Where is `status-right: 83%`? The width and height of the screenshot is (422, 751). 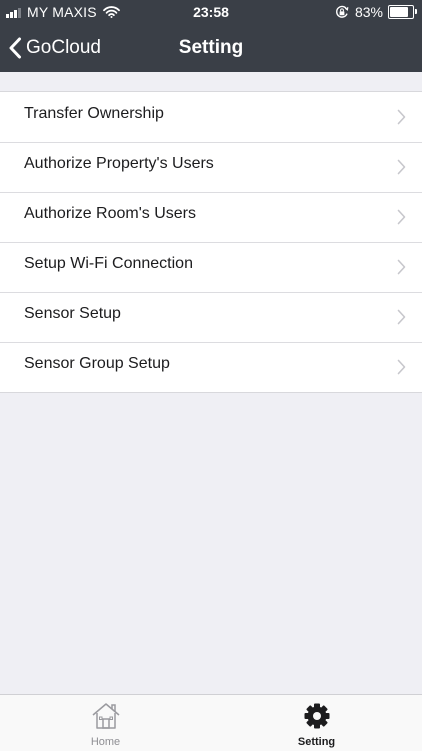 status-right: 83% is located at coordinates (376, 12).